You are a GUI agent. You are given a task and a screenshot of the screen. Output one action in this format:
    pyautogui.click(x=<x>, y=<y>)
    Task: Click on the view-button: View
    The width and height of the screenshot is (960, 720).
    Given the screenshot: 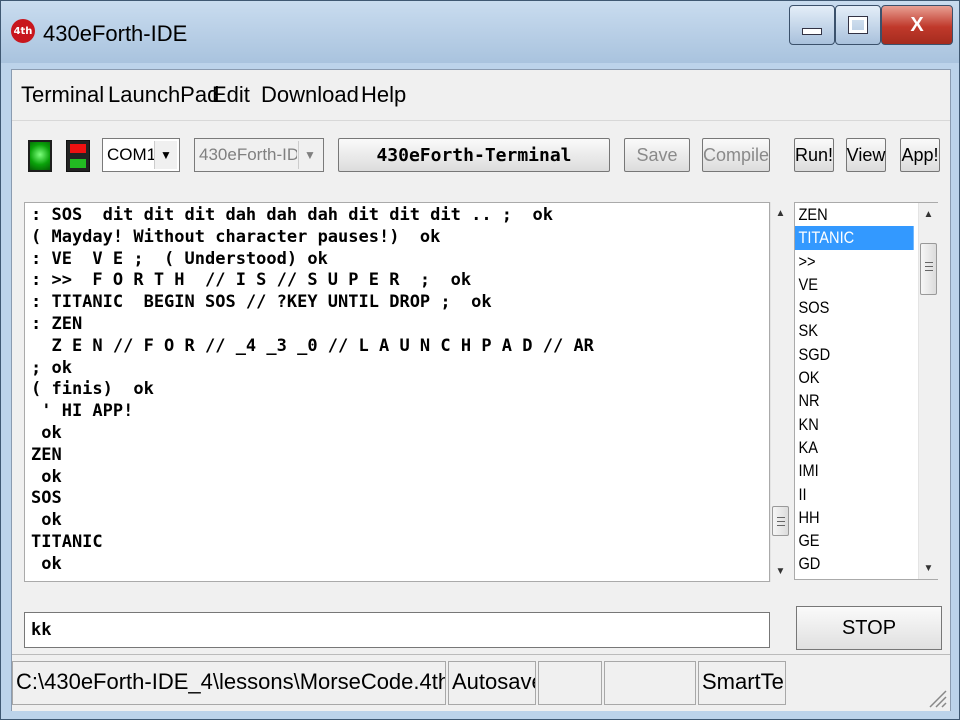 What is the action you would take?
    pyautogui.click(x=866, y=155)
    